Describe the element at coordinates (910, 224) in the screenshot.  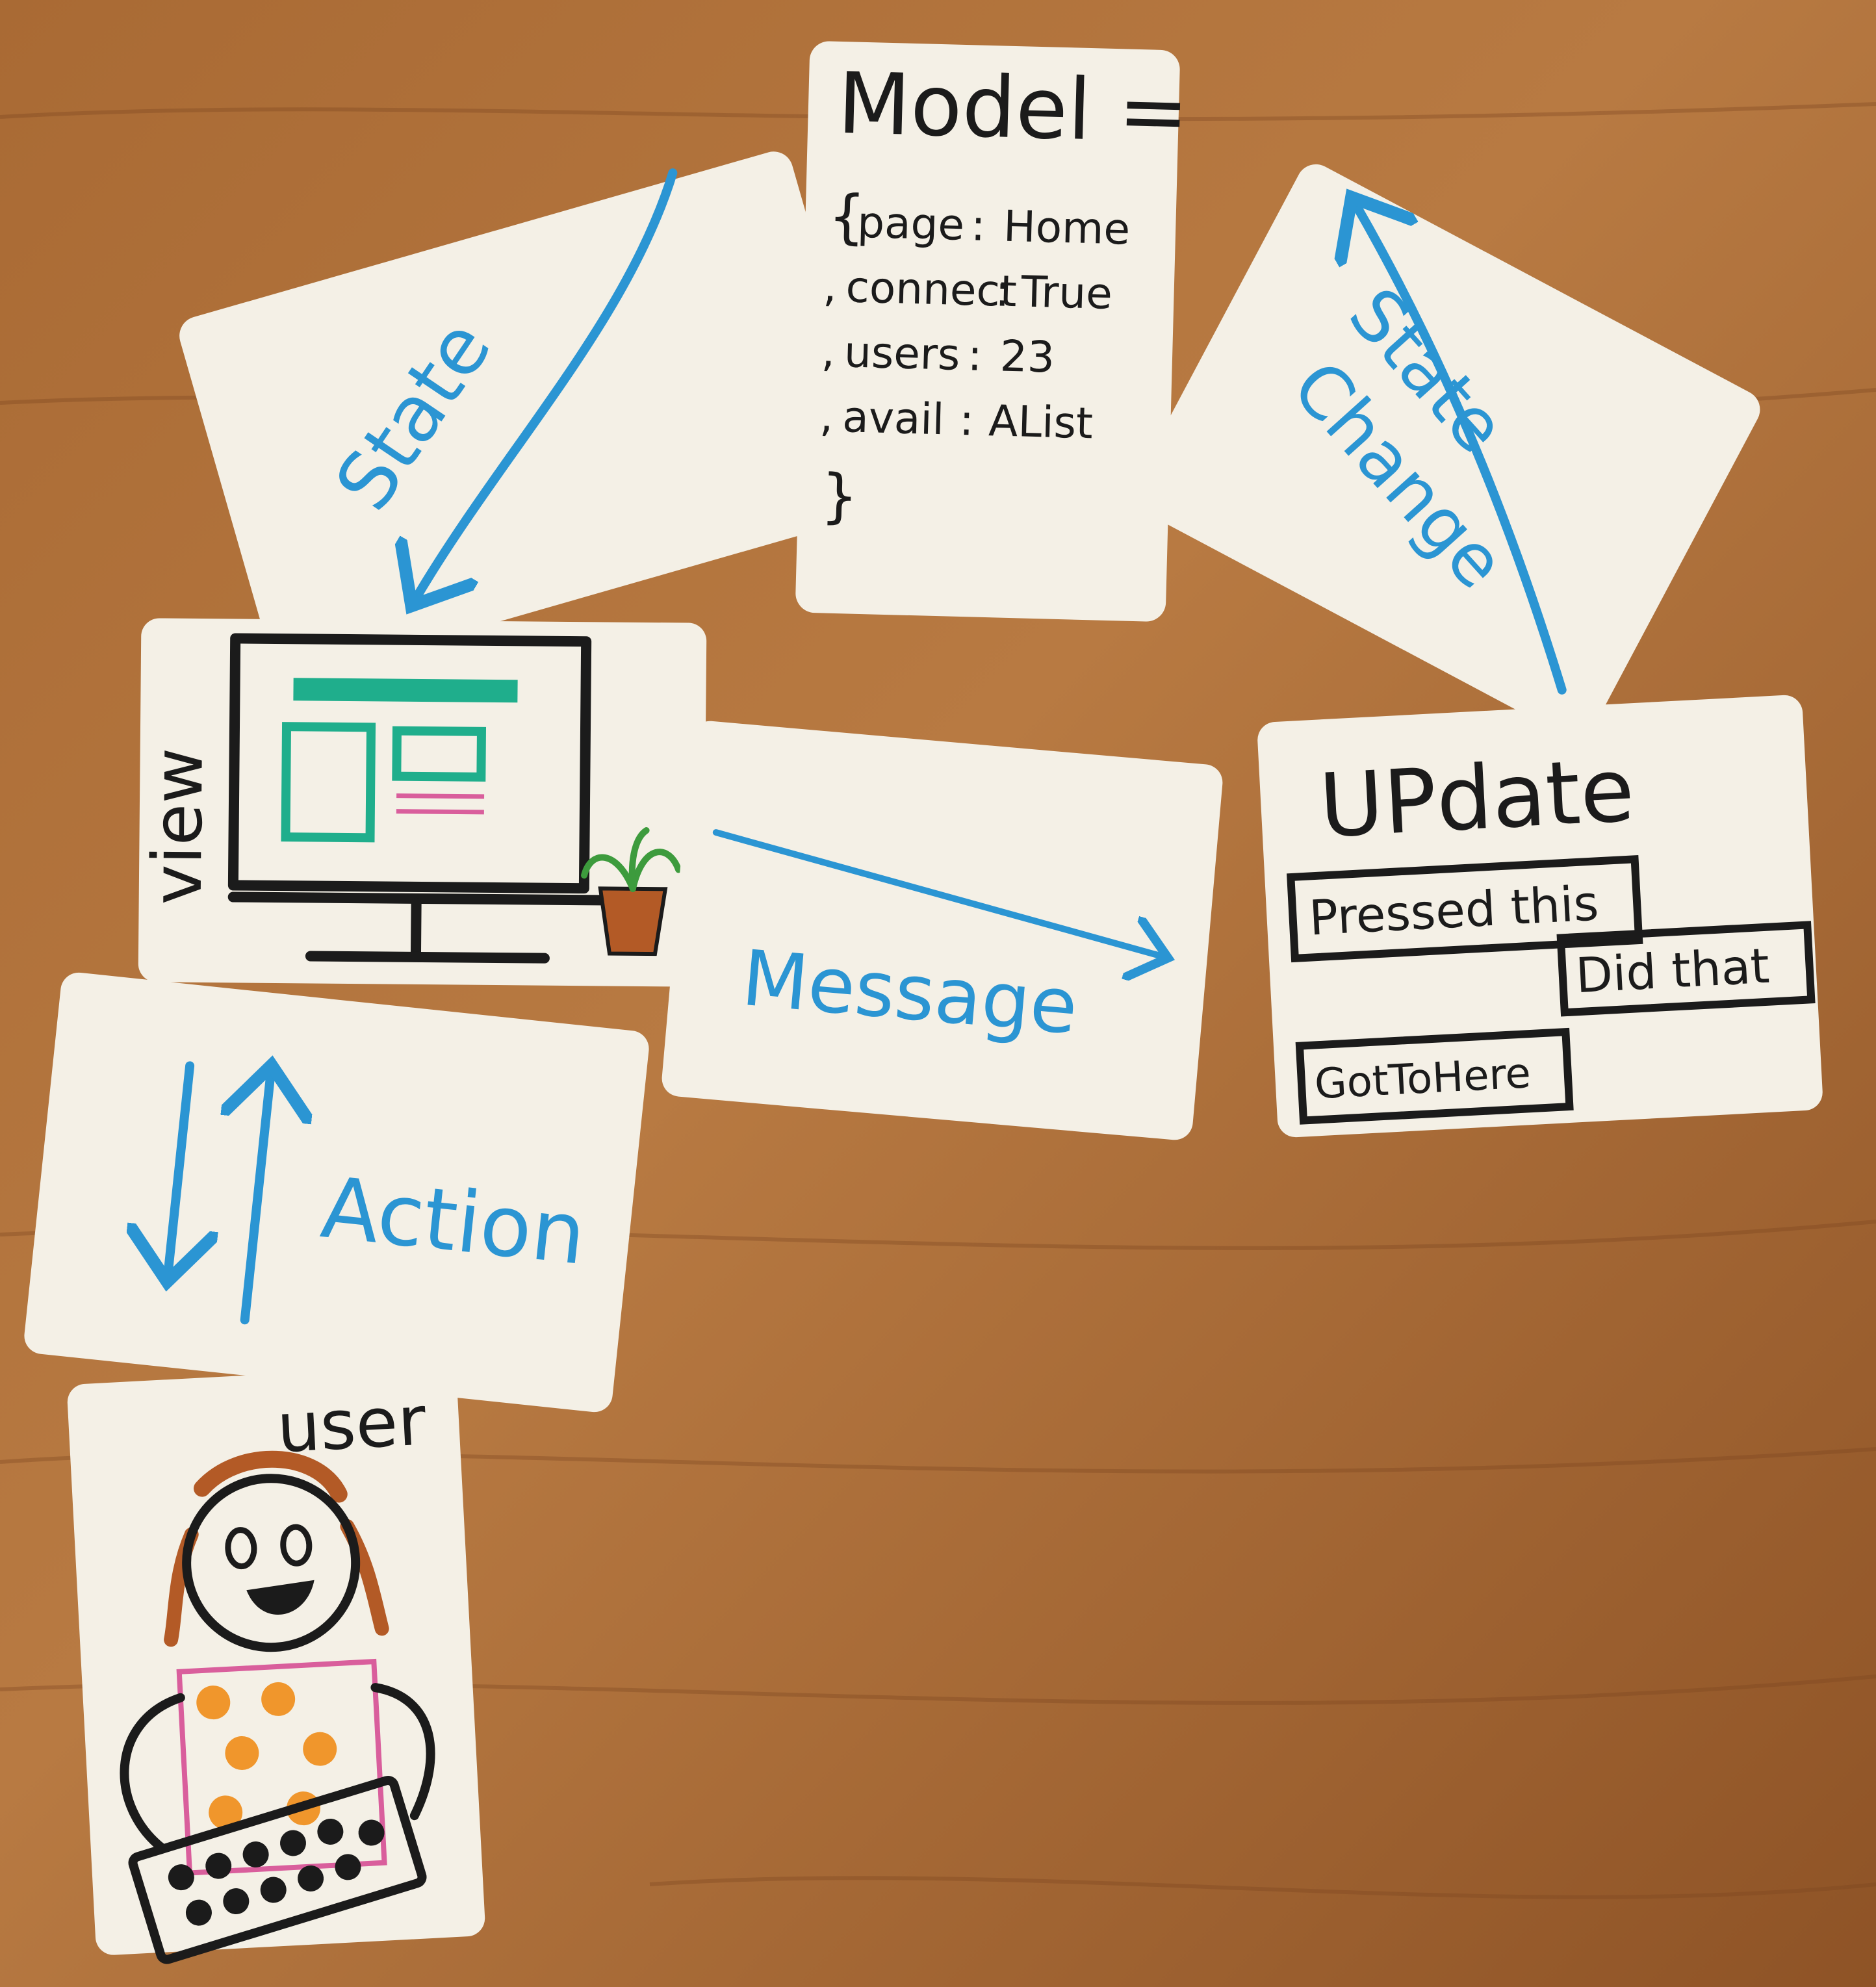
I see `model-field-key: page` at that location.